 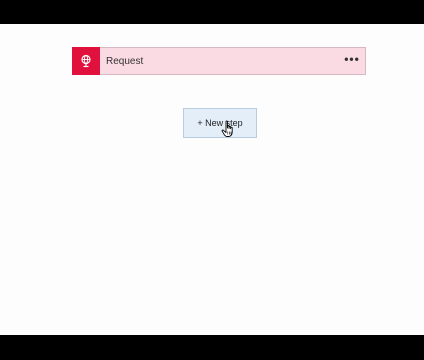 What do you see at coordinates (212, 347) in the screenshot?
I see `letterbox-bottom` at bounding box center [212, 347].